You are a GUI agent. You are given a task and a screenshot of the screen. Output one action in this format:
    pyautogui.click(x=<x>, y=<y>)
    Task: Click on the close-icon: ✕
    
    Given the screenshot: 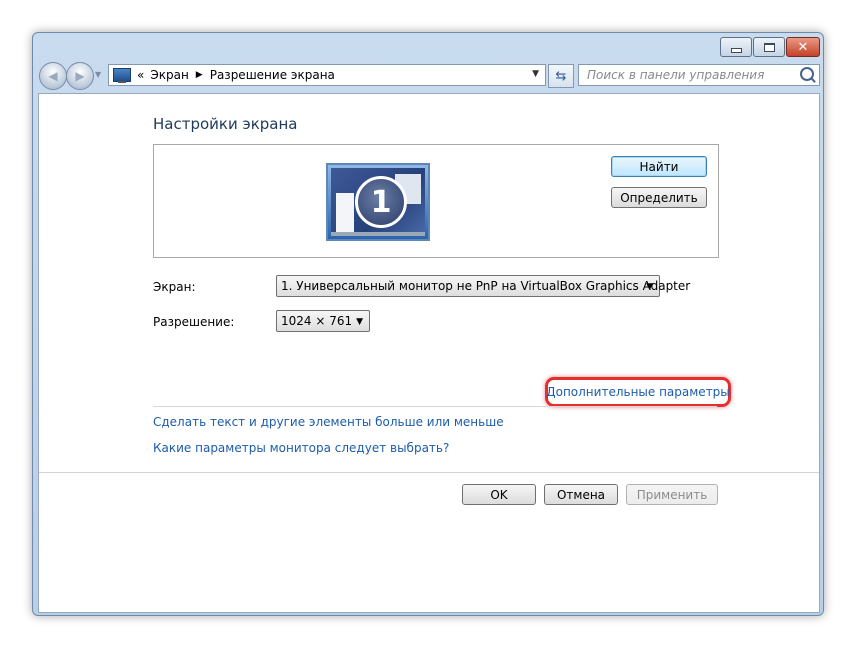 What is the action you would take?
    pyautogui.click(x=803, y=47)
    